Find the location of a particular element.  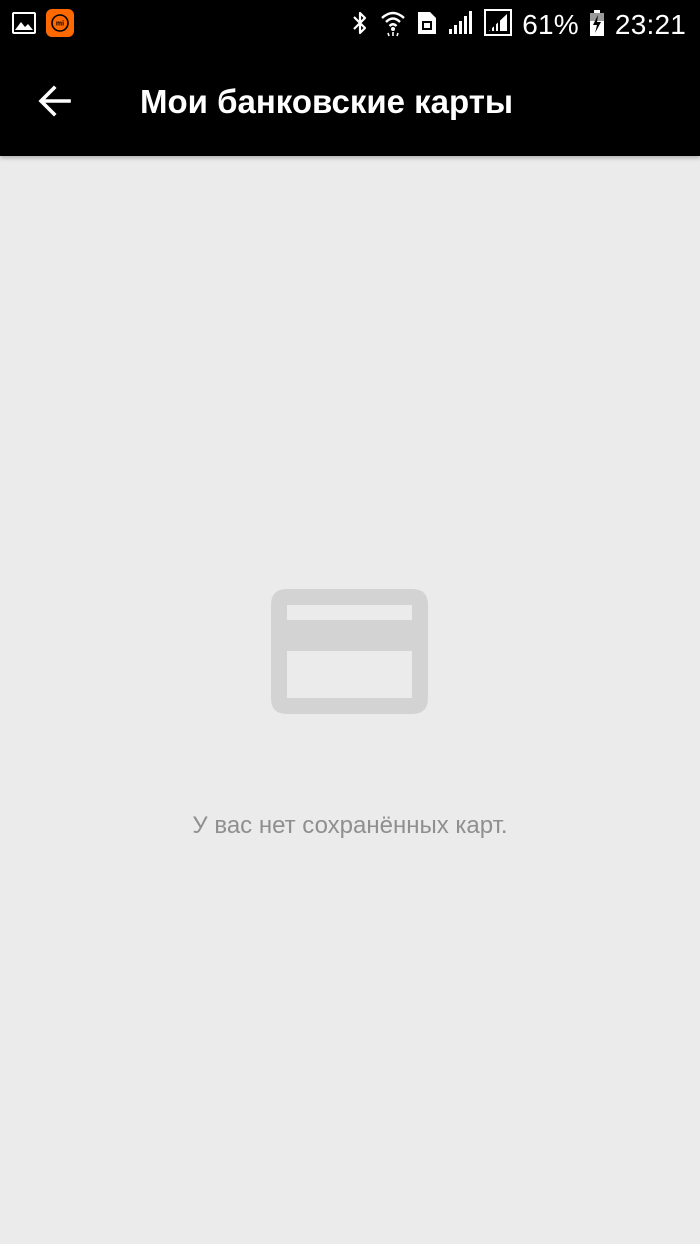

battery-charging-icon is located at coordinates (597, 25).